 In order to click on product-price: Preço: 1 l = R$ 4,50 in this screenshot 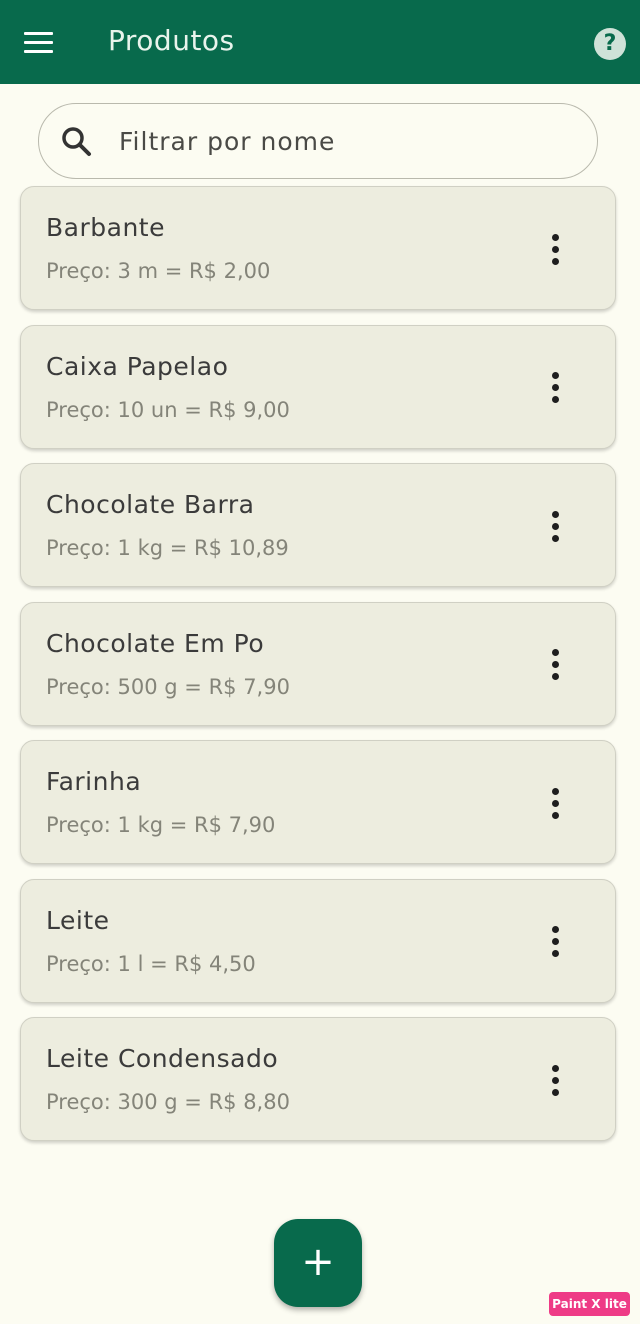, I will do `click(151, 963)`.